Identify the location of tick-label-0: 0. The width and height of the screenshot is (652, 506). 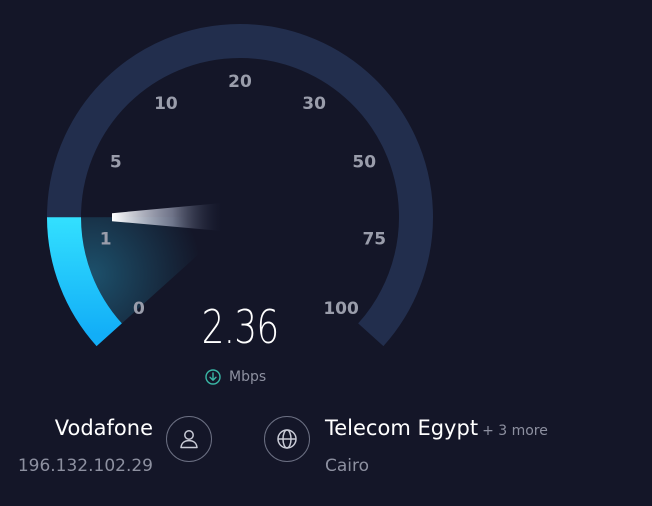
(139, 309).